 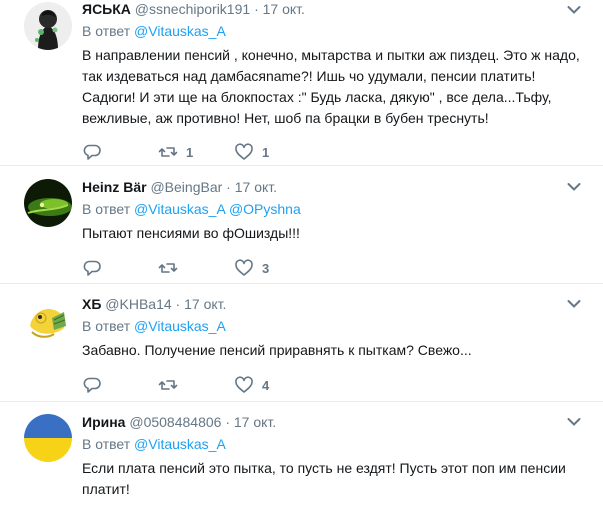 I want to click on display-name: ЯСЬКА, so click(x=106, y=9).